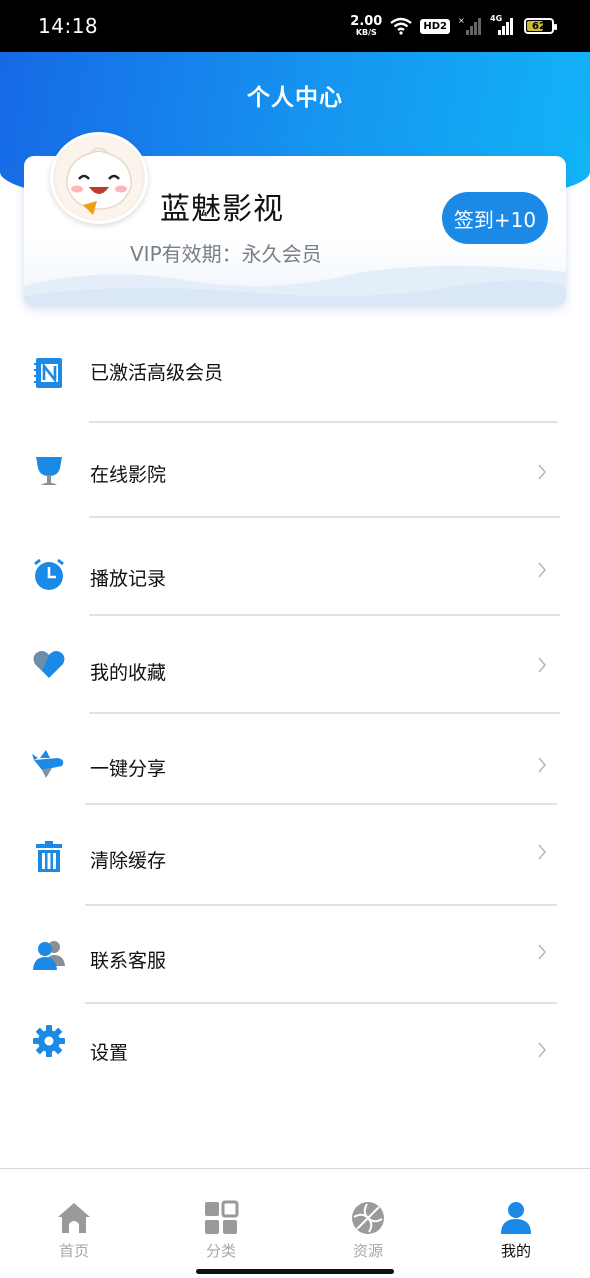 The width and height of the screenshot is (590, 1278). I want to click on nav-tab-mine: 我的, so click(516, 1231).